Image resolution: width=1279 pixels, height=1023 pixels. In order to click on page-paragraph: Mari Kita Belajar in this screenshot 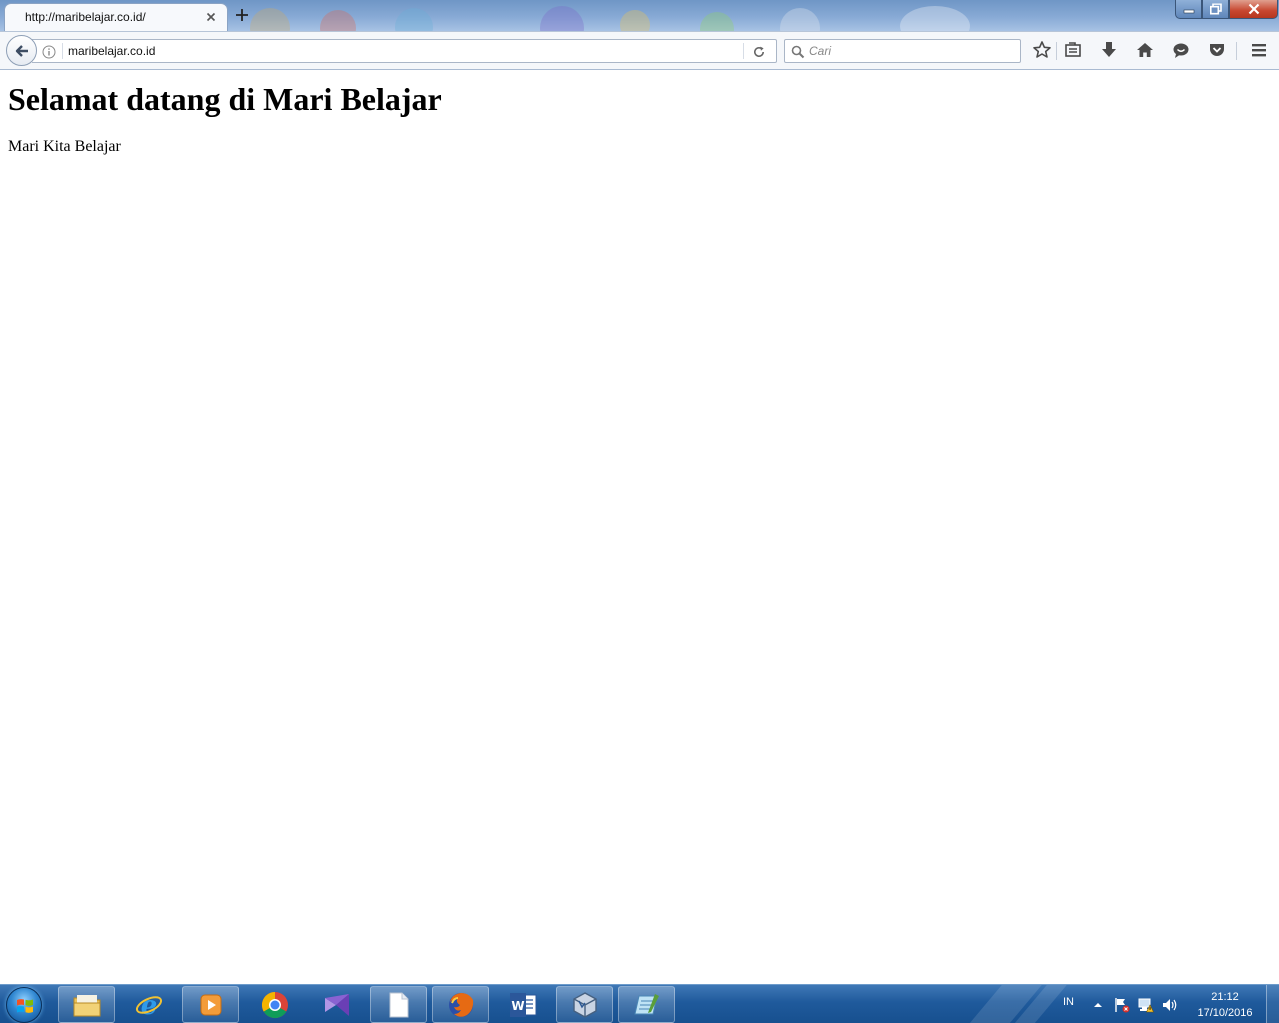, I will do `click(64, 146)`.